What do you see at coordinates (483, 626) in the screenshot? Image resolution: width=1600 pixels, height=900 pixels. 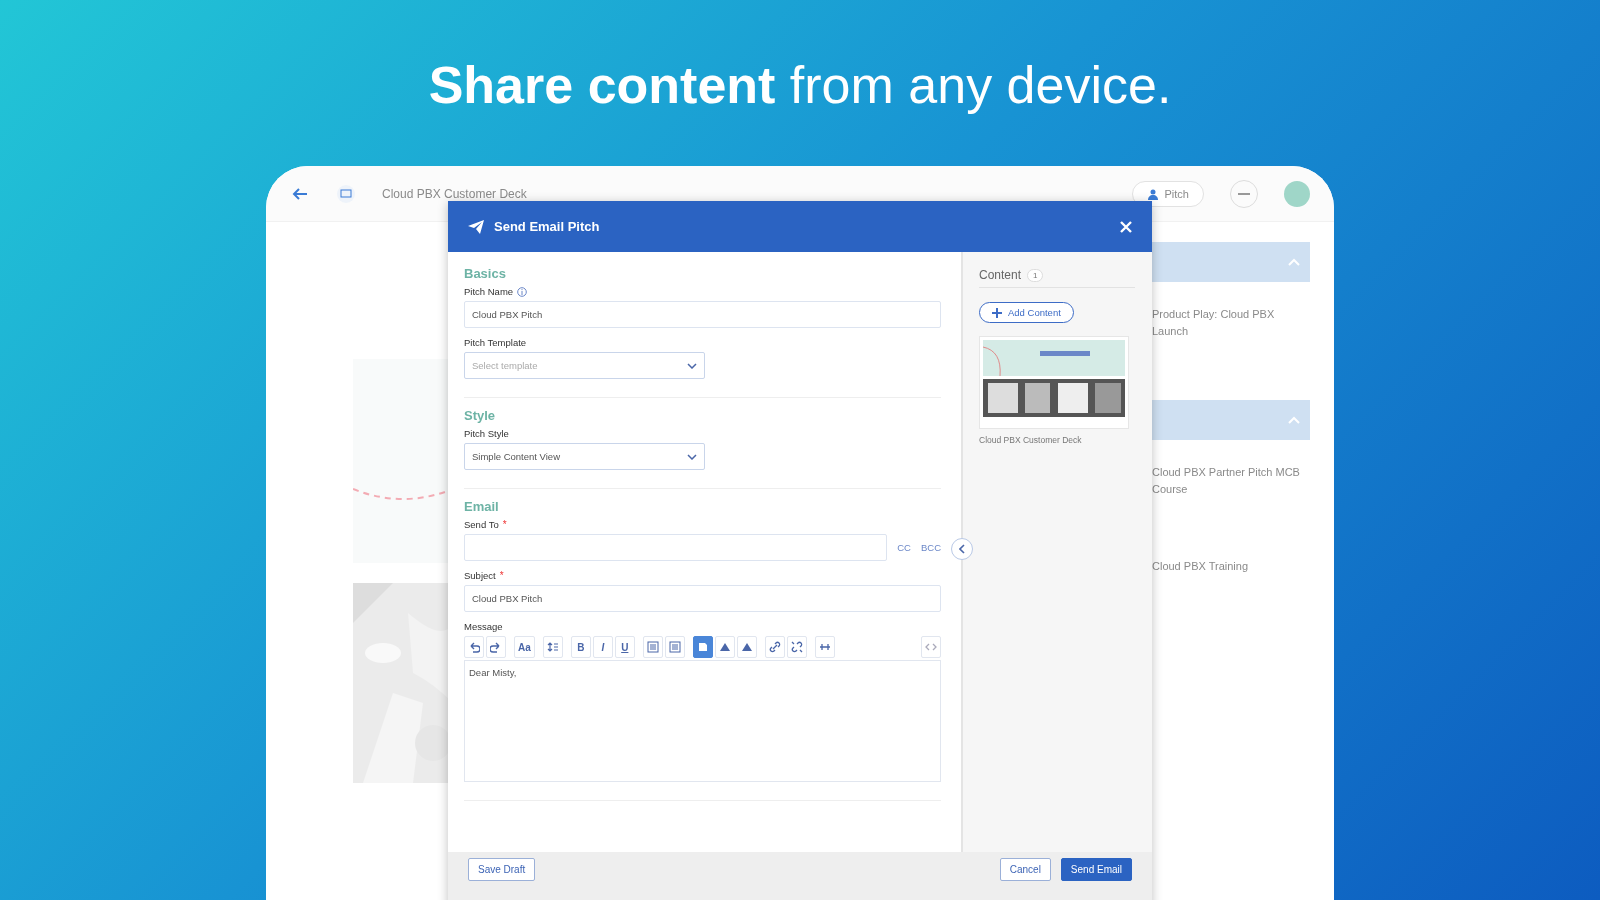 I see `field-label: Message` at bounding box center [483, 626].